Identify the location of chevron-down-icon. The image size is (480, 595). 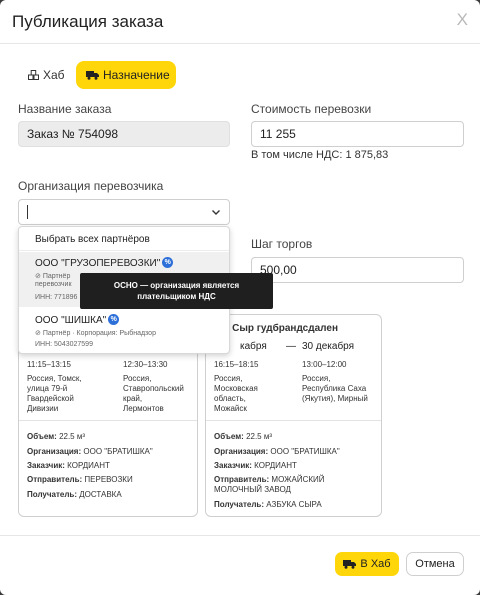
(216, 212).